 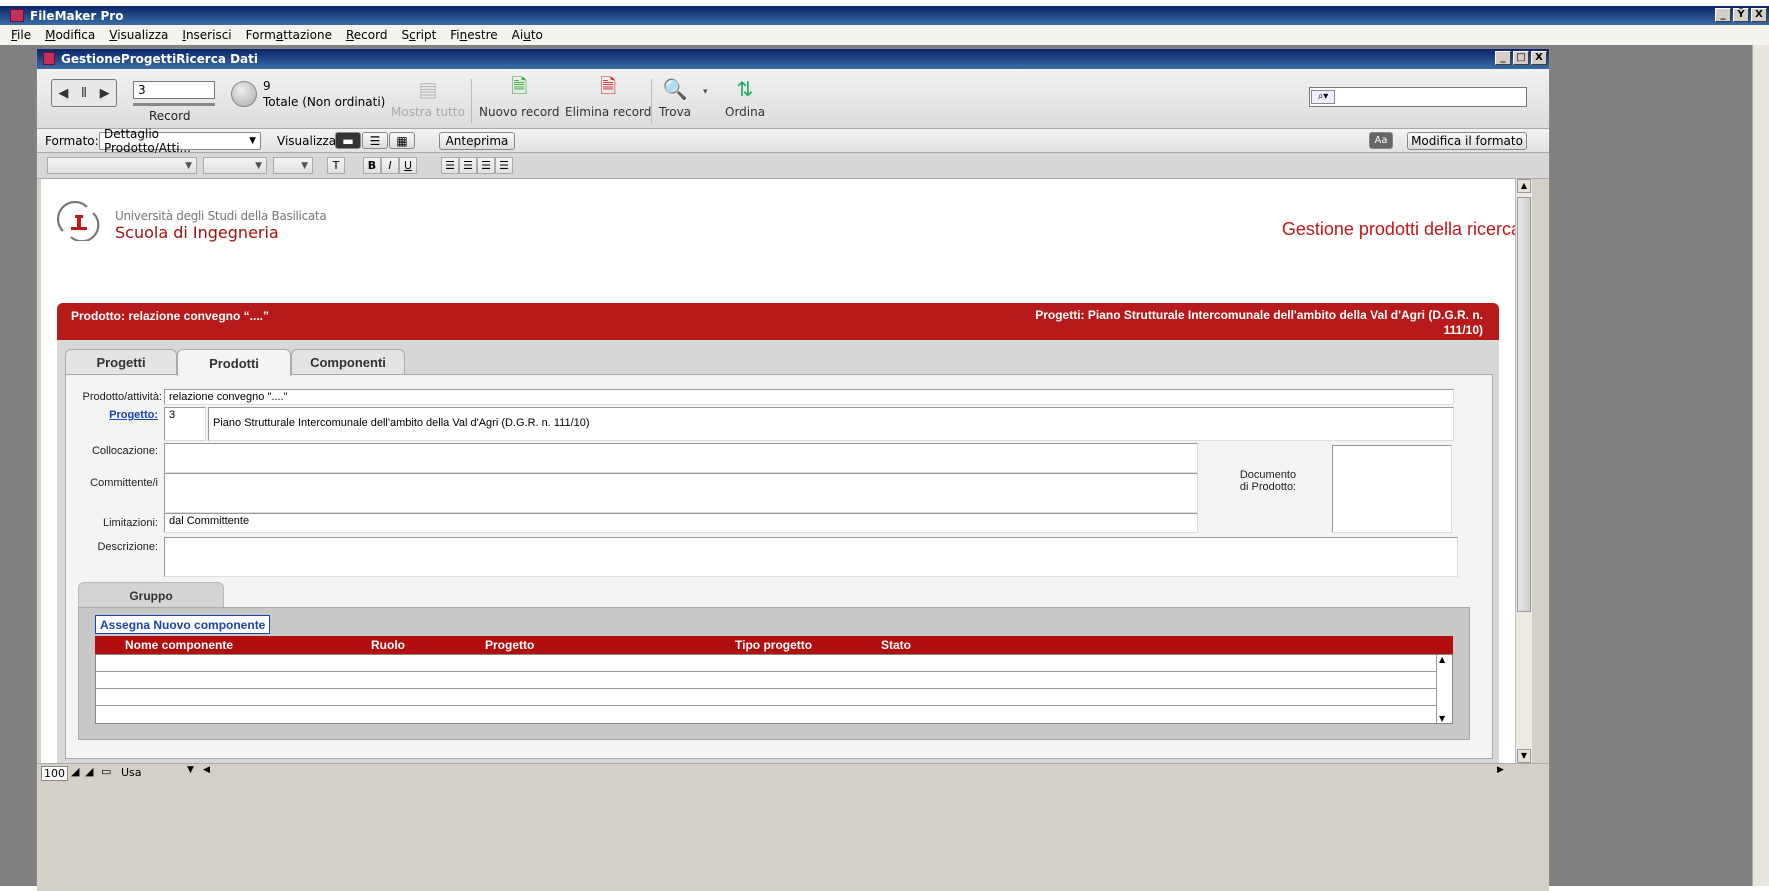 I want to click on description-field, so click(x=811, y=557).